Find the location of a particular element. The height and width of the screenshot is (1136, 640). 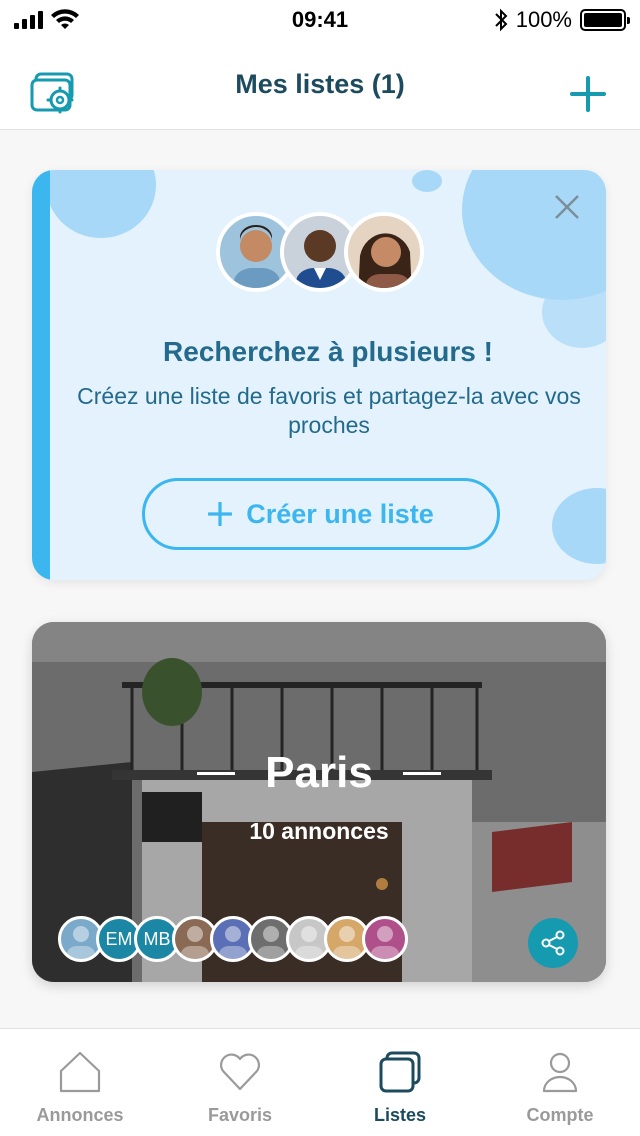

promo-avatars is located at coordinates (320, 252).